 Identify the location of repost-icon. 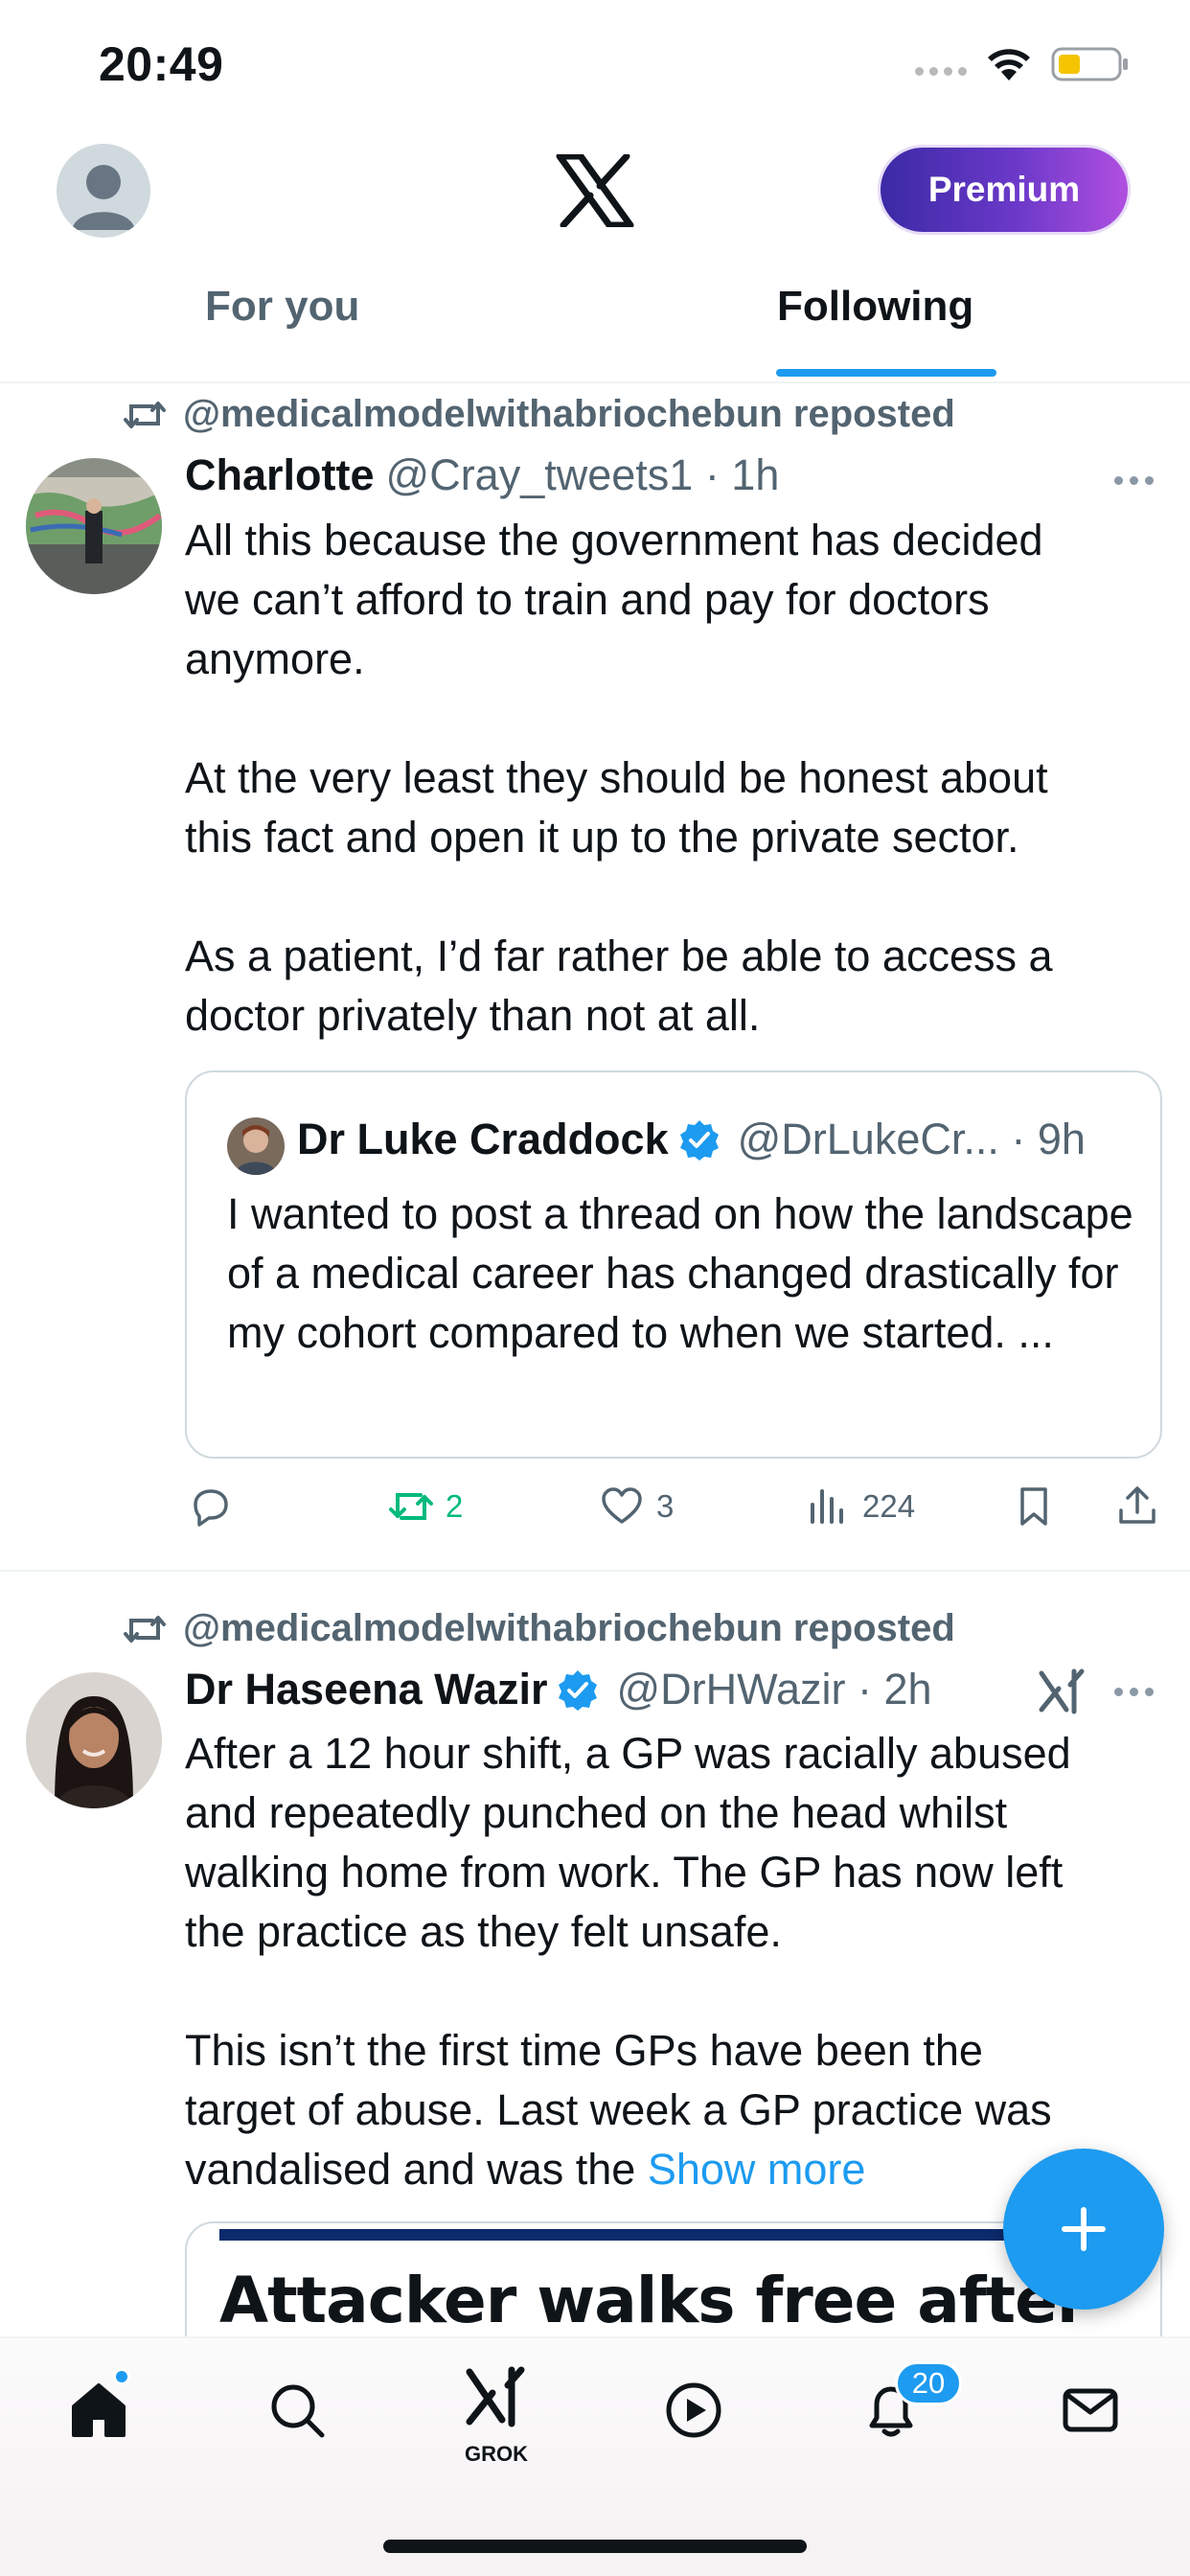
(145, 1629).